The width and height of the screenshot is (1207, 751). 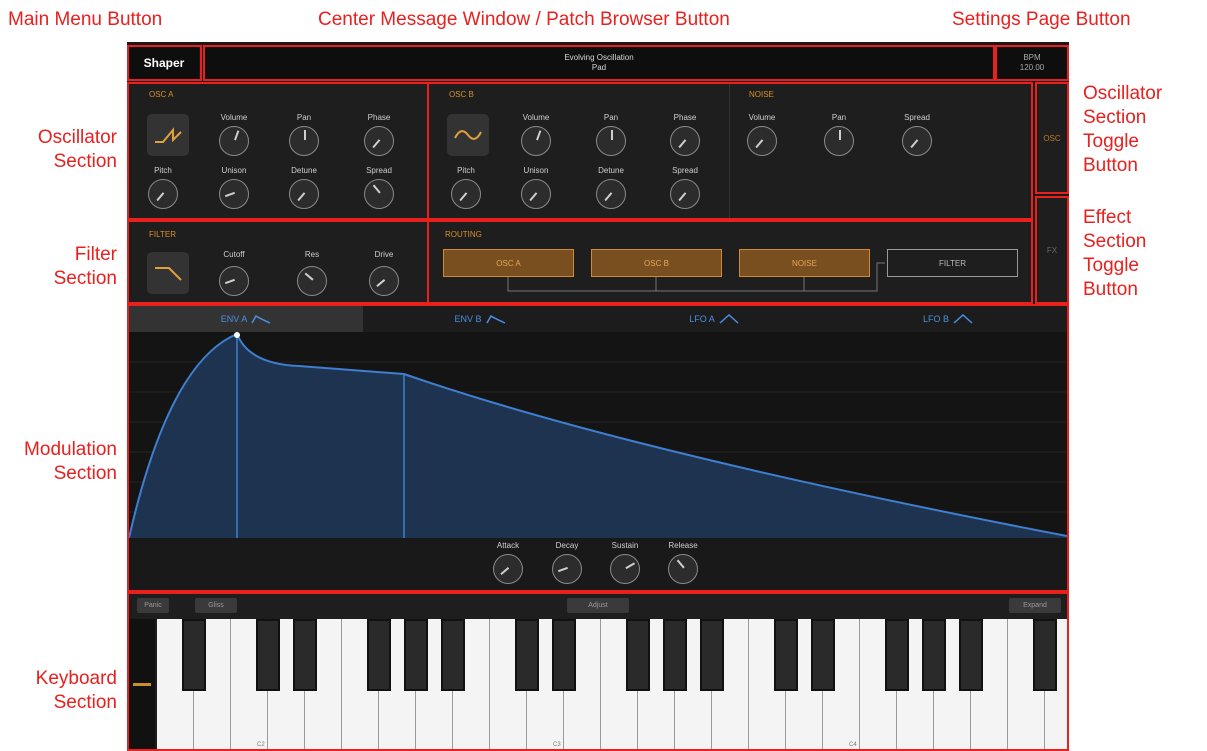 I want to click on center-window-highlight, so click(x=599, y=63).